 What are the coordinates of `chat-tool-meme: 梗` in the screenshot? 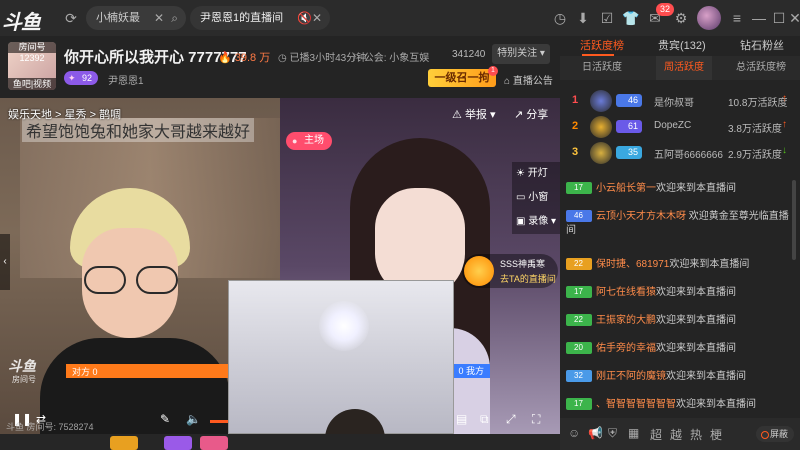 It's located at (716, 434).